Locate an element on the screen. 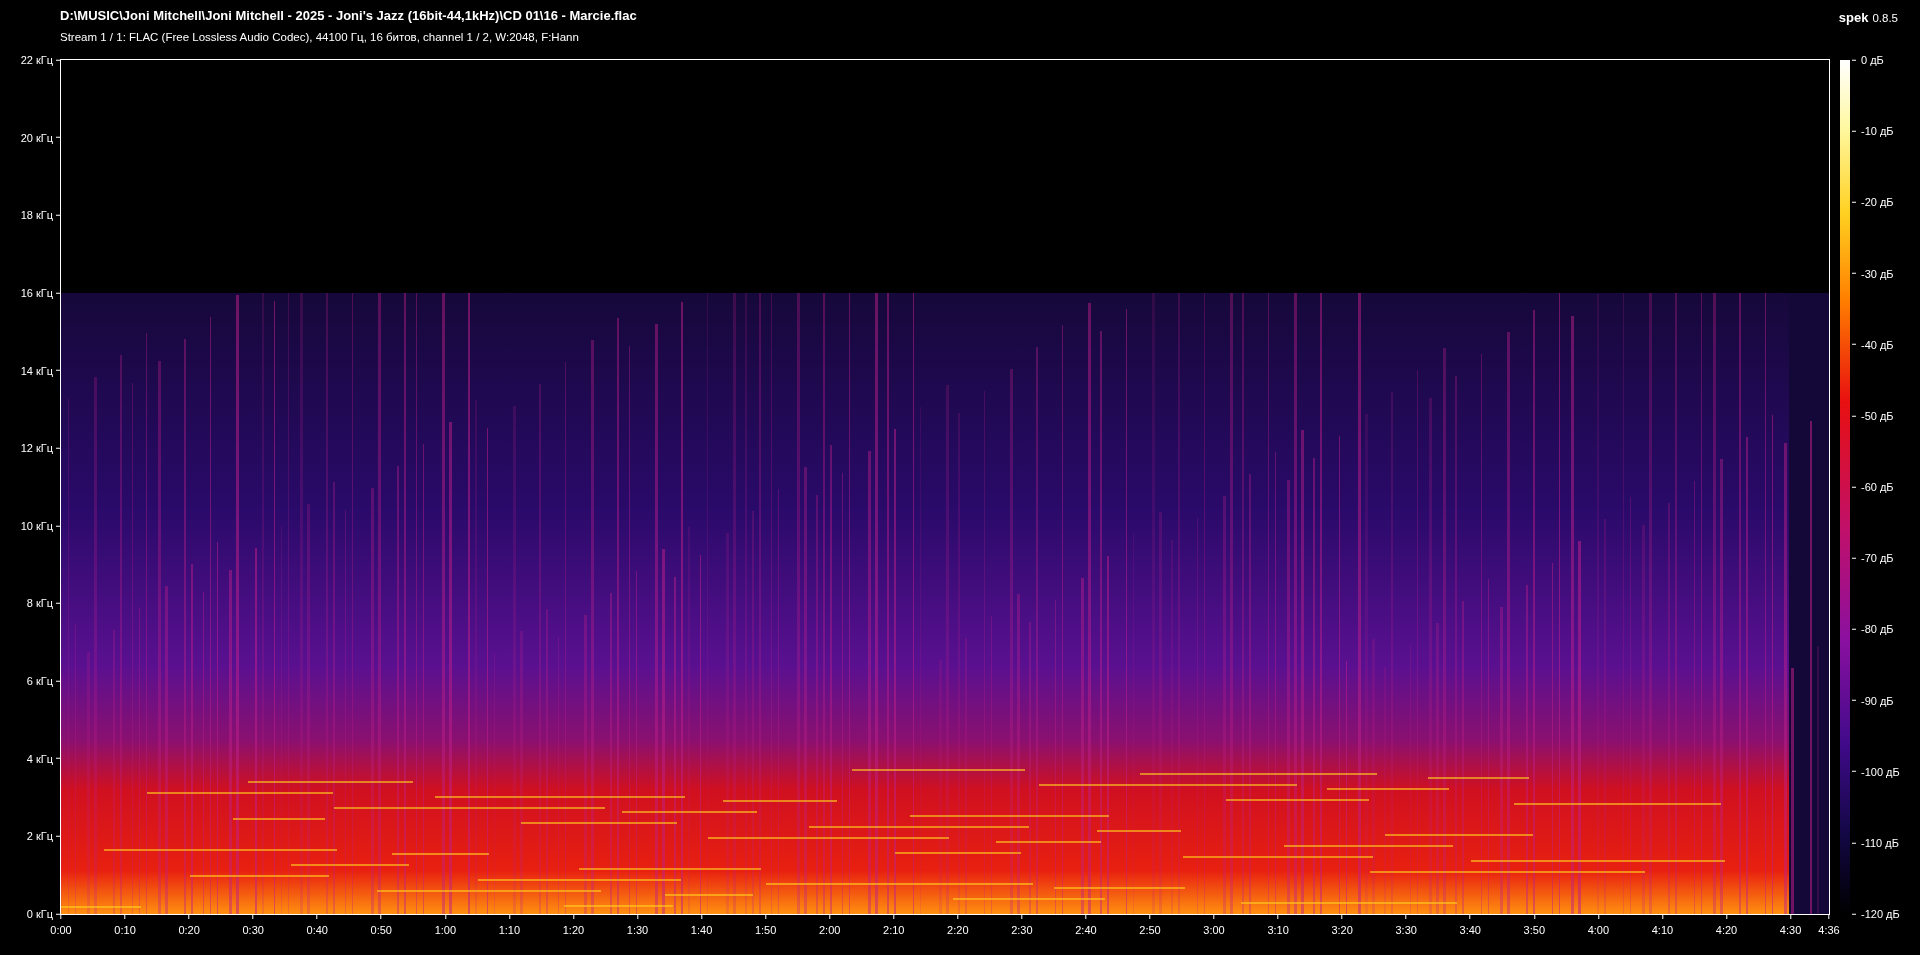  time-label: 4:20 is located at coordinates (1726, 930).